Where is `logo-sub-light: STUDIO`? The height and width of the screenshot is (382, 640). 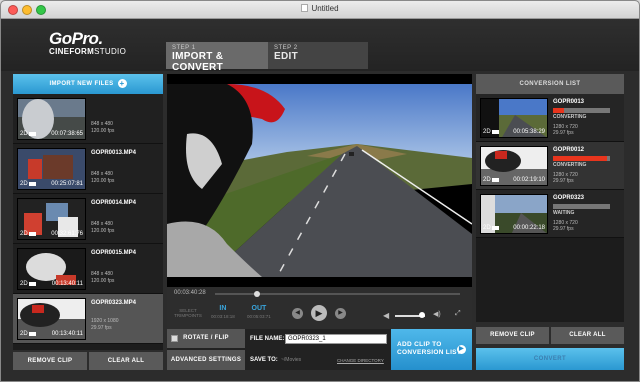
logo-sub-light: STUDIO is located at coordinates (110, 51).